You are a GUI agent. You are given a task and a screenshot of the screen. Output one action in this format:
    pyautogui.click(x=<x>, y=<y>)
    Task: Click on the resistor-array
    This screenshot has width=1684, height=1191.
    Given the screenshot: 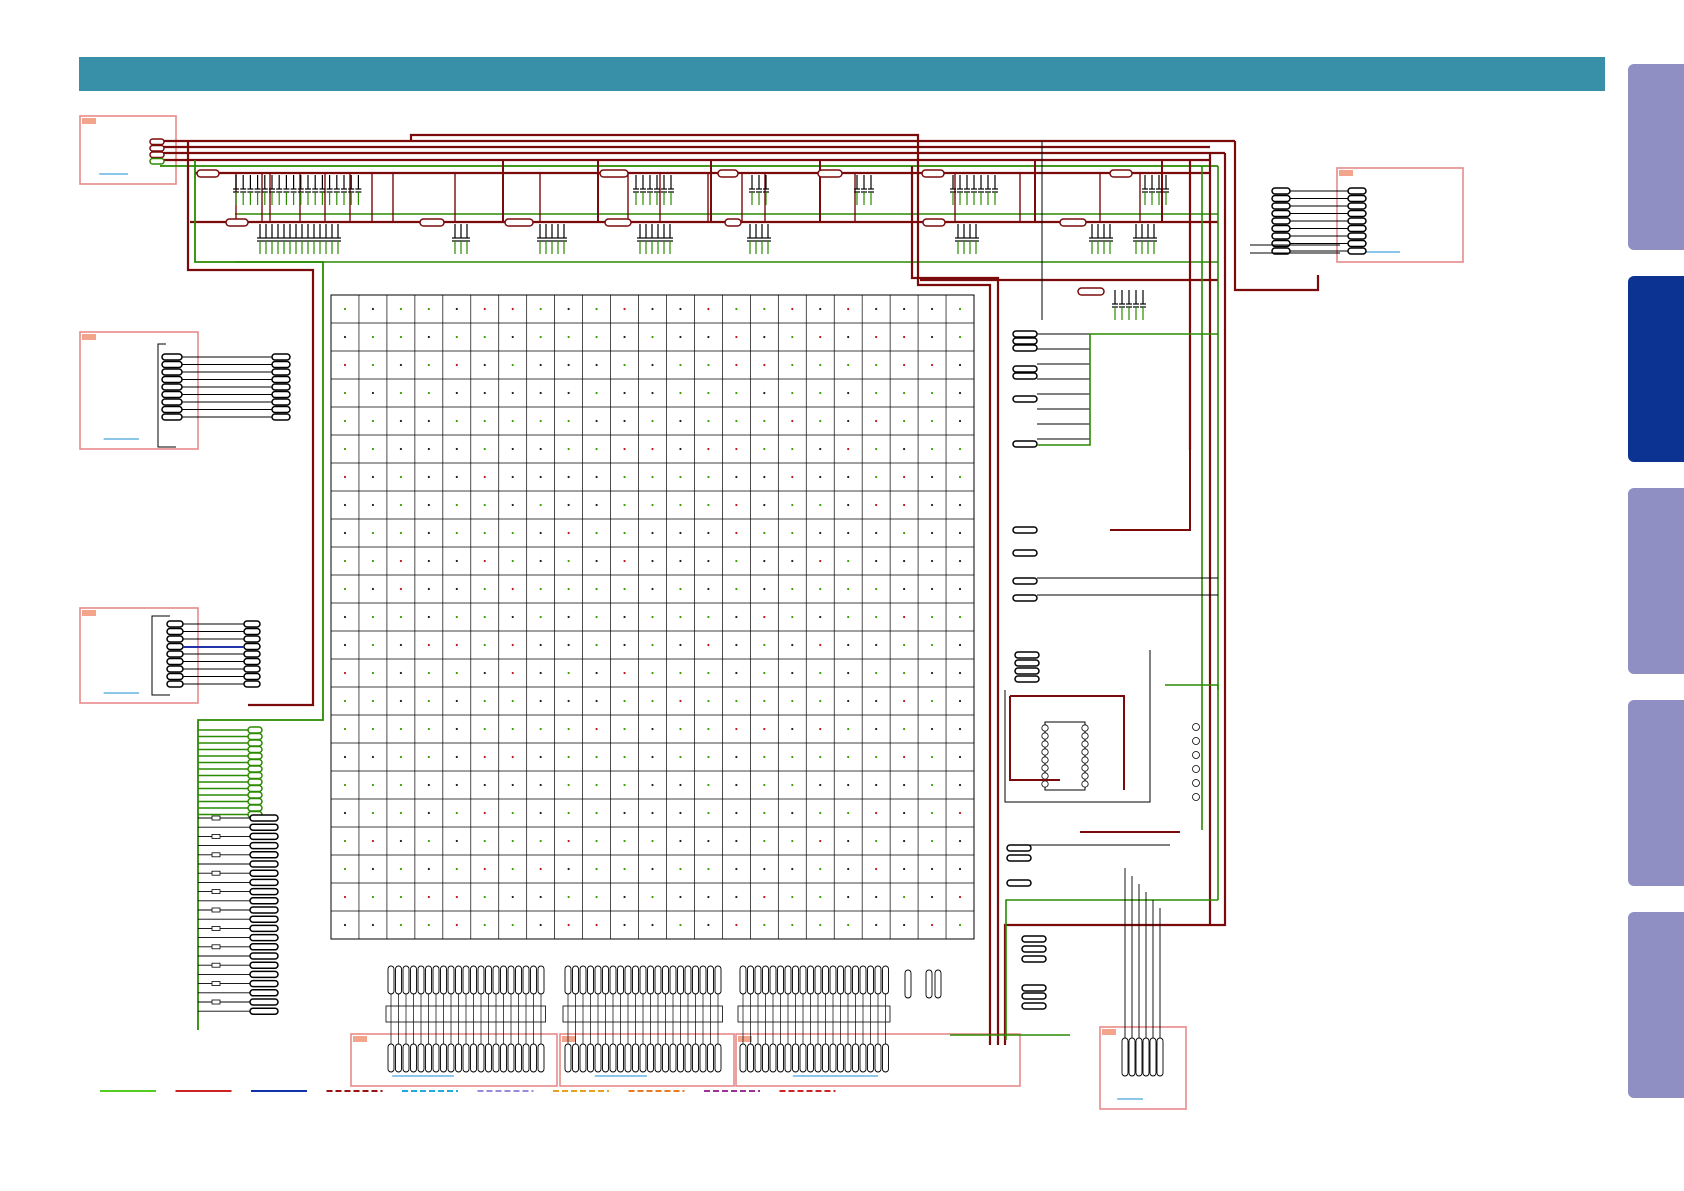 What is the action you would take?
    pyautogui.click(x=814, y=1014)
    